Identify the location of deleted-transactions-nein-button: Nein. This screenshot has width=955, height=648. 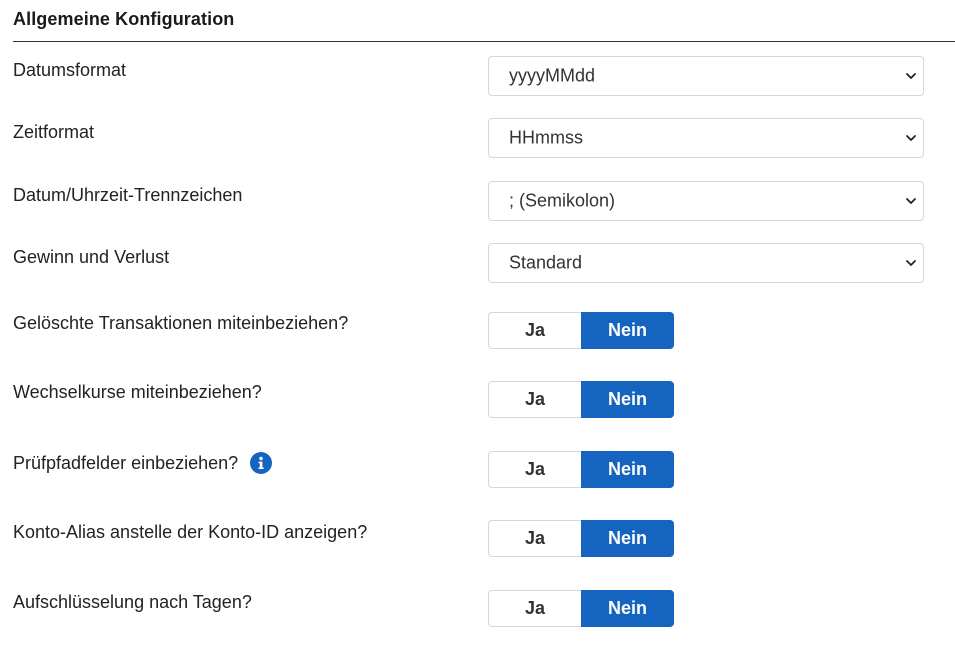
(627, 330).